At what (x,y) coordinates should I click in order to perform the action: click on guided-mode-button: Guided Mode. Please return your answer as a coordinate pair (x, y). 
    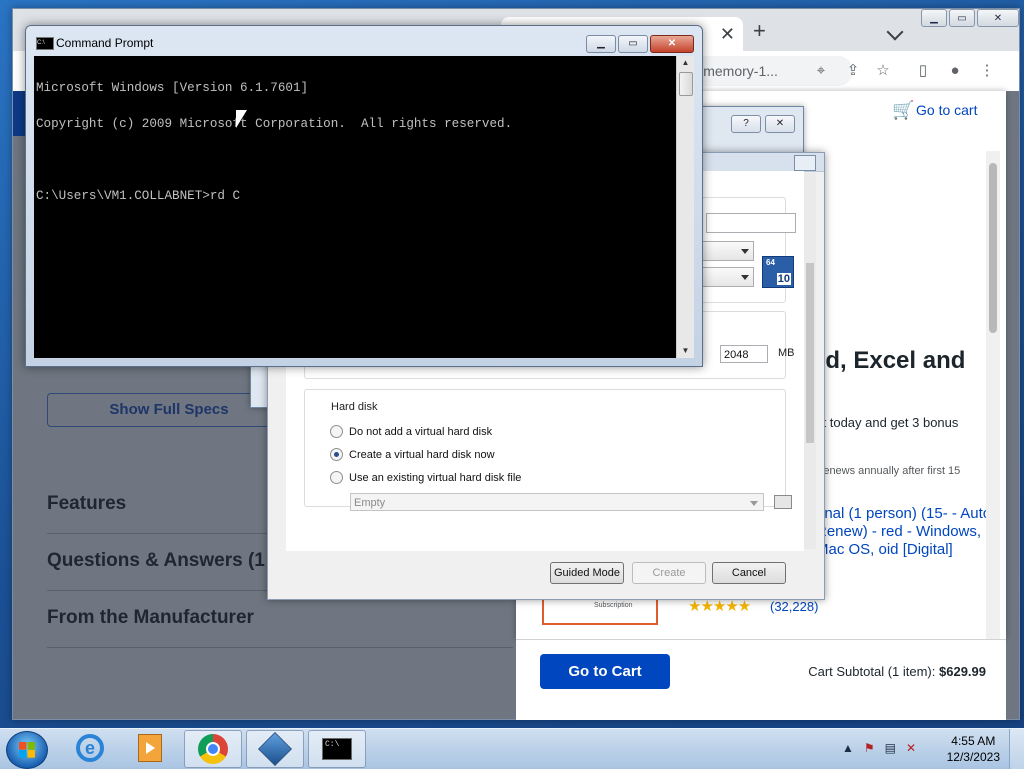
    Looking at the image, I should click on (587, 573).